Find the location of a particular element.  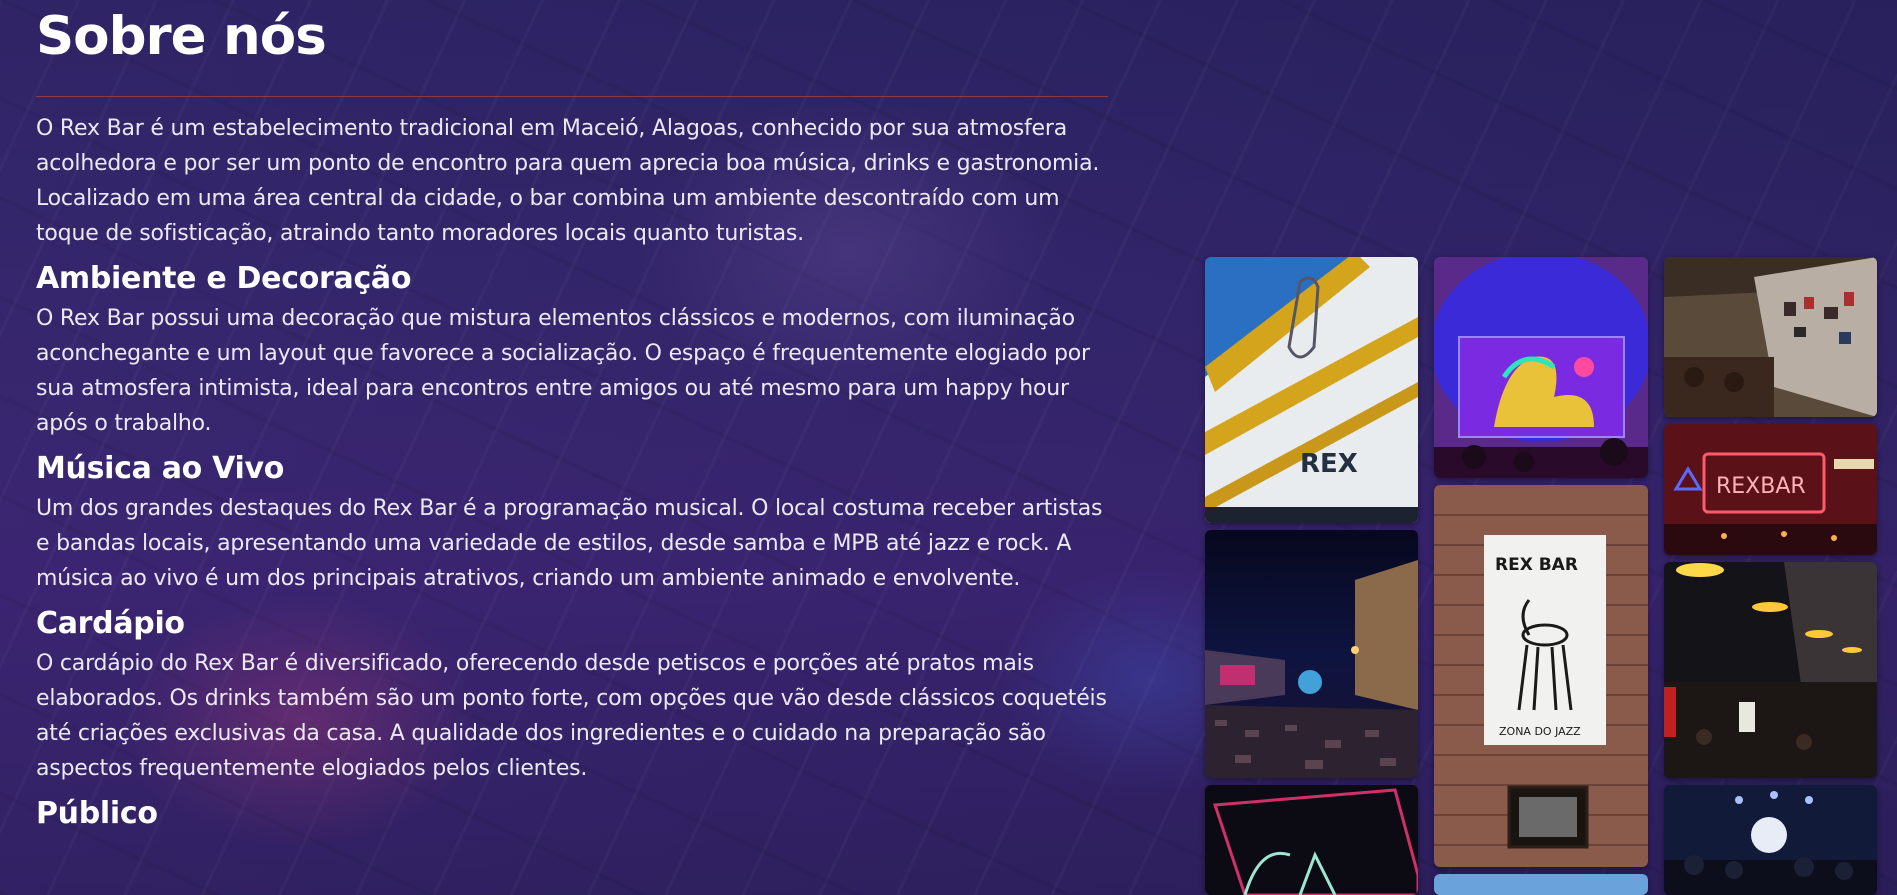

title-divider is located at coordinates (572, 96).